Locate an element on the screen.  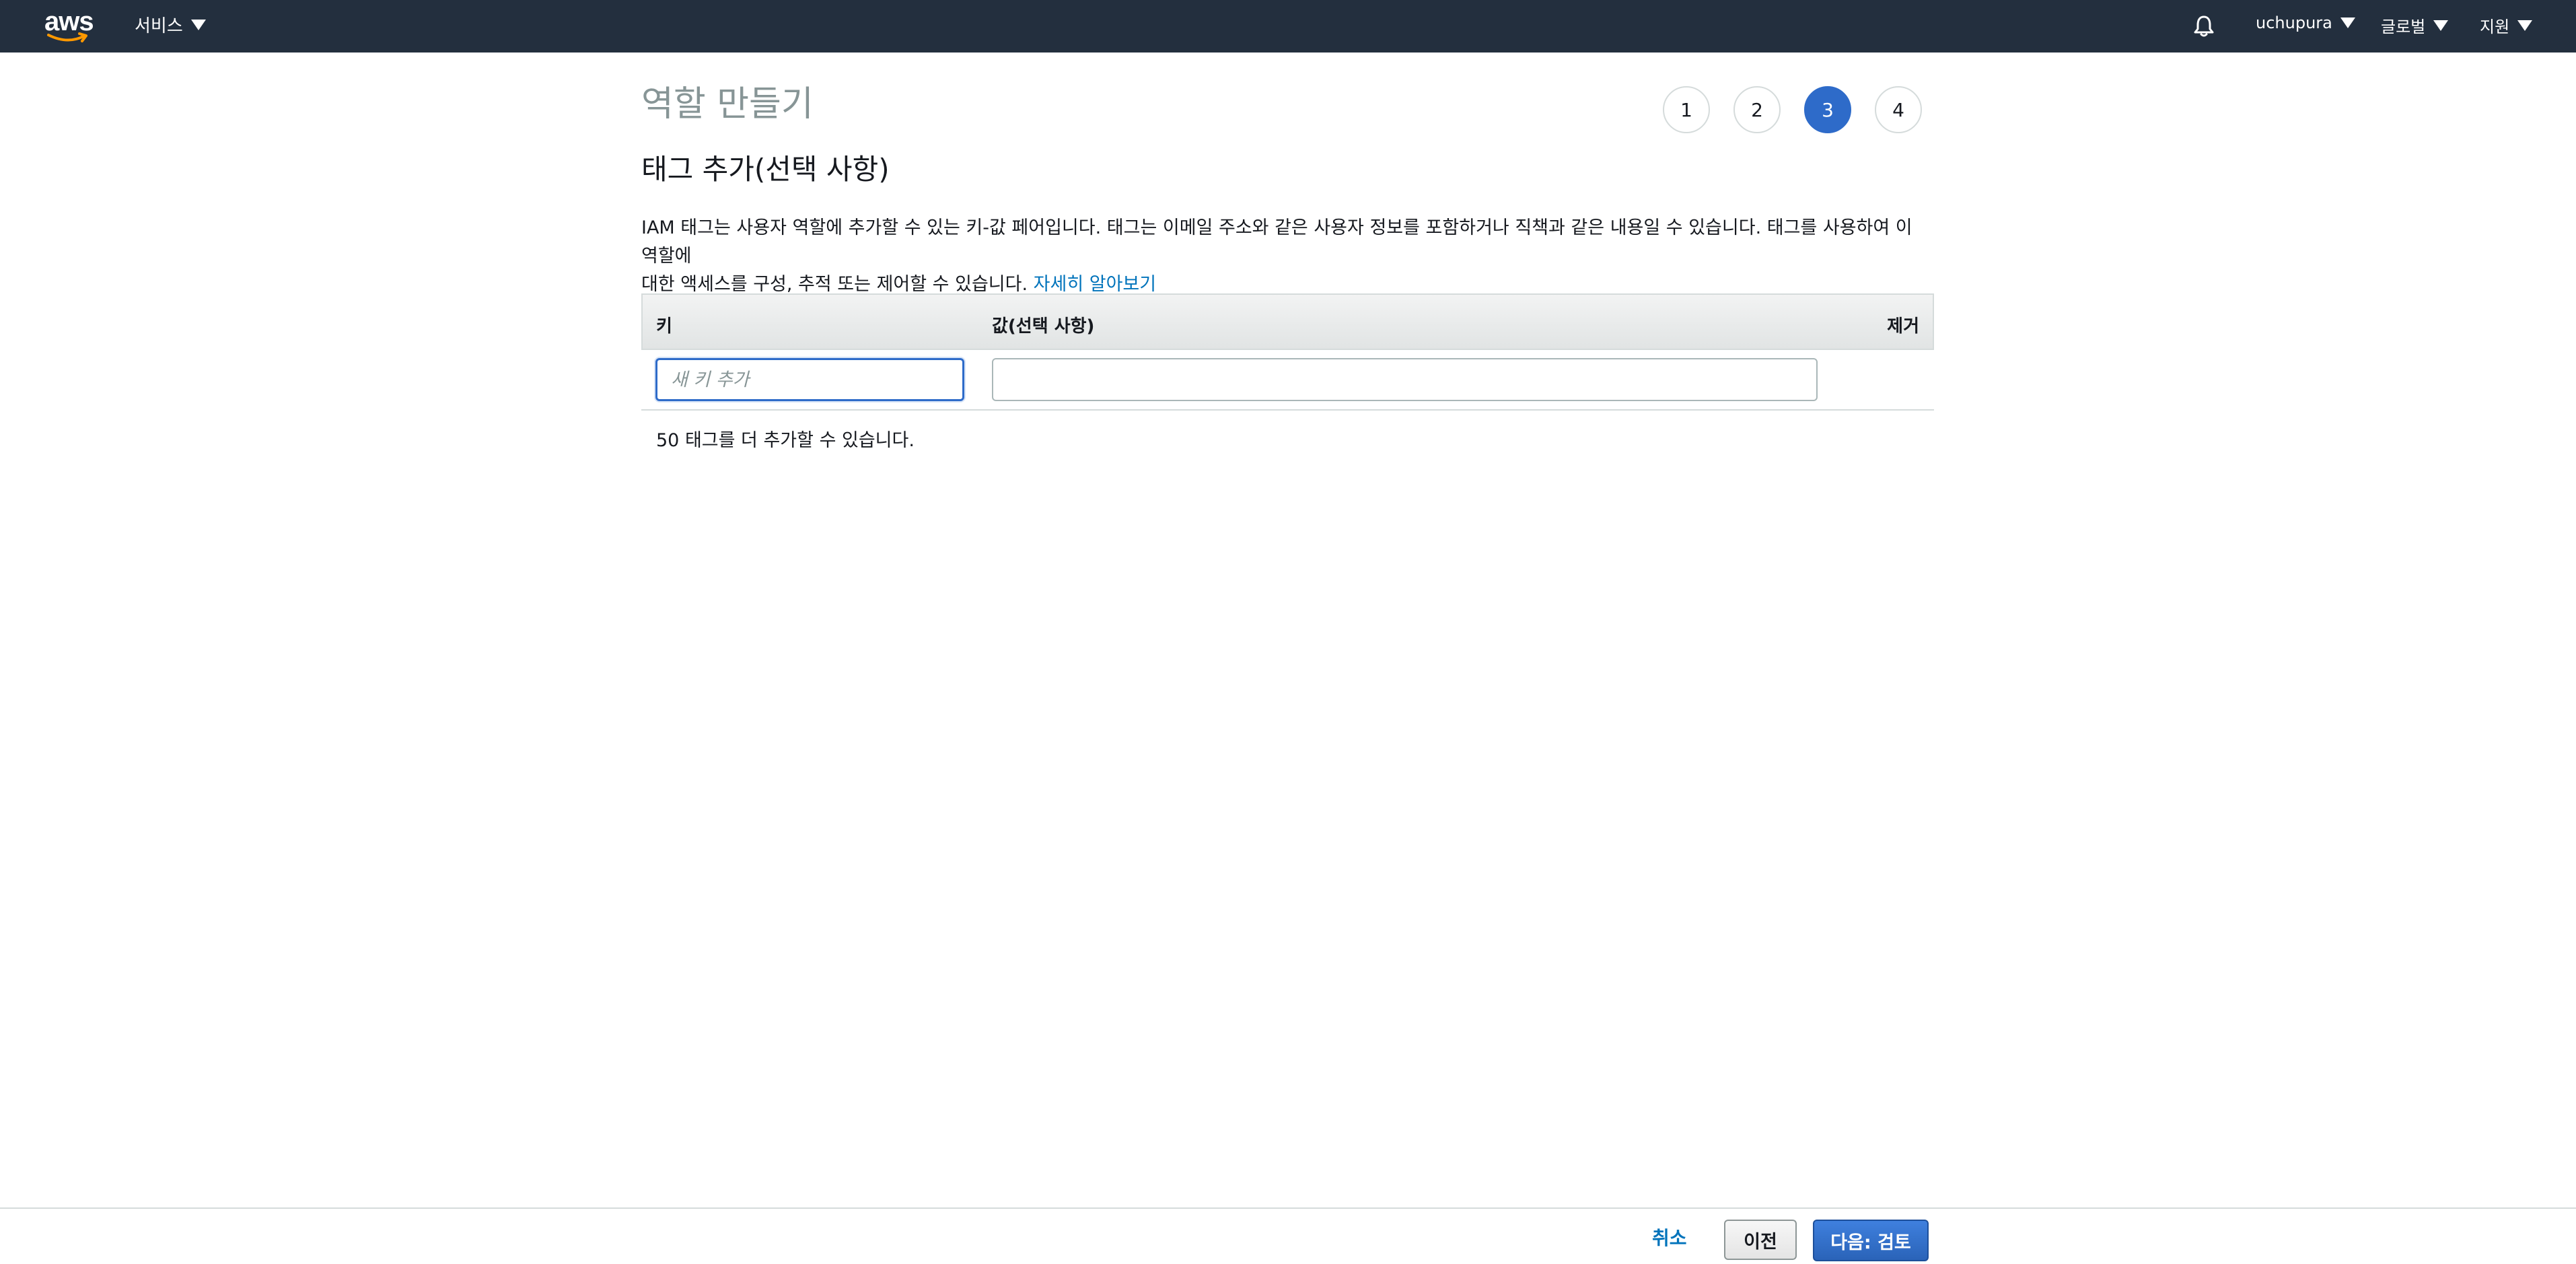
user-label: uchupura is located at coordinates (2294, 22).